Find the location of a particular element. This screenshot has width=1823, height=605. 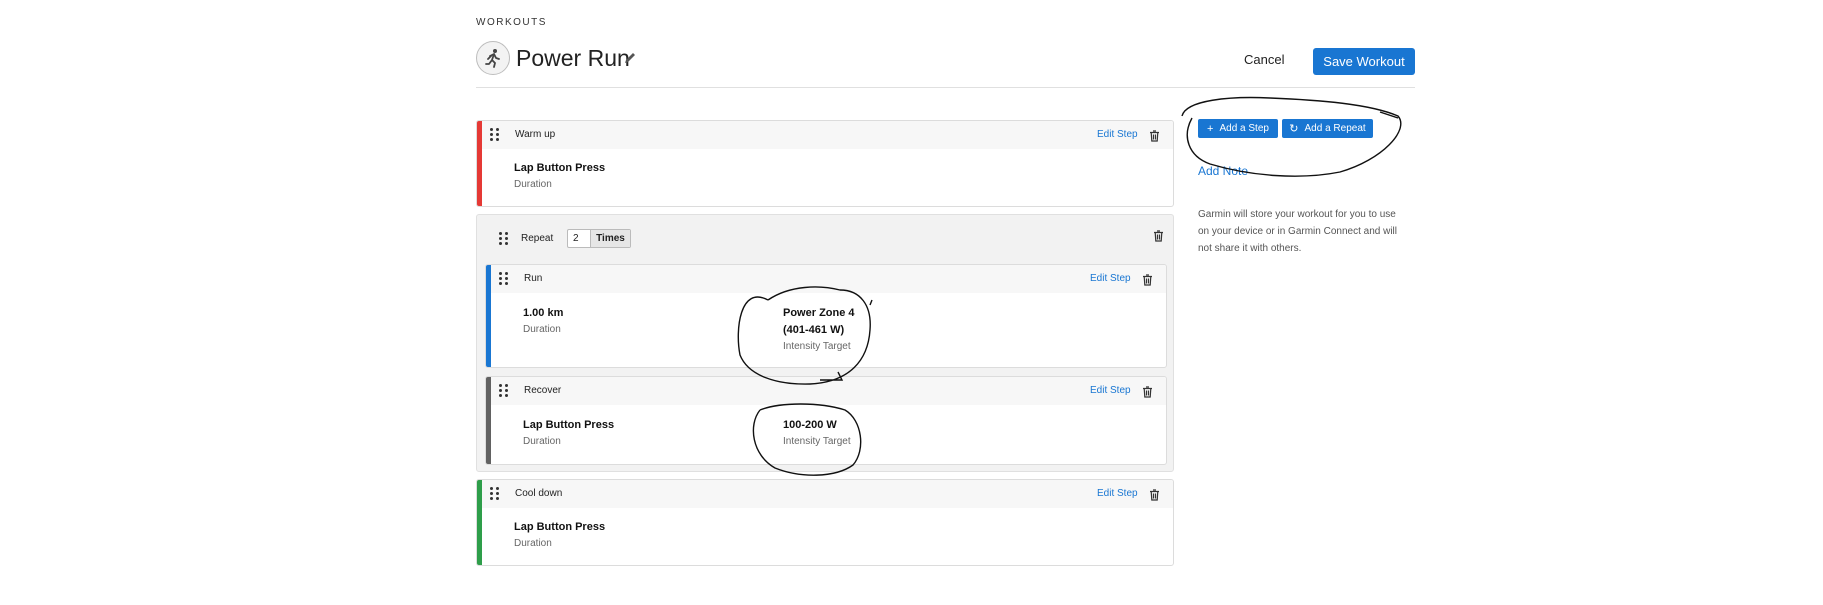

runner-icon is located at coordinates (493, 58).